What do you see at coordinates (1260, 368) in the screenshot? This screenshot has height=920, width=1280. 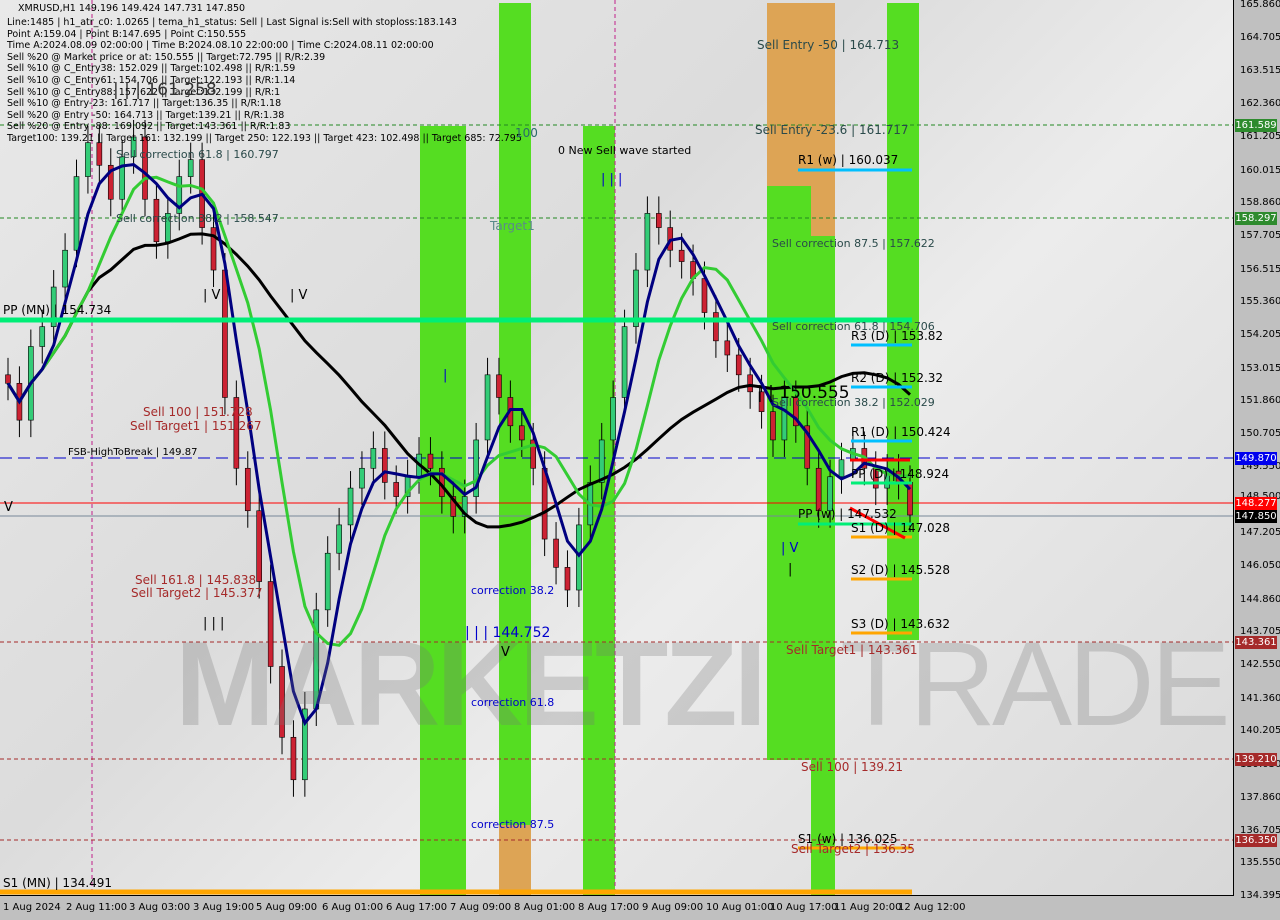 I see `y-tick-label: 153.015` at bounding box center [1260, 368].